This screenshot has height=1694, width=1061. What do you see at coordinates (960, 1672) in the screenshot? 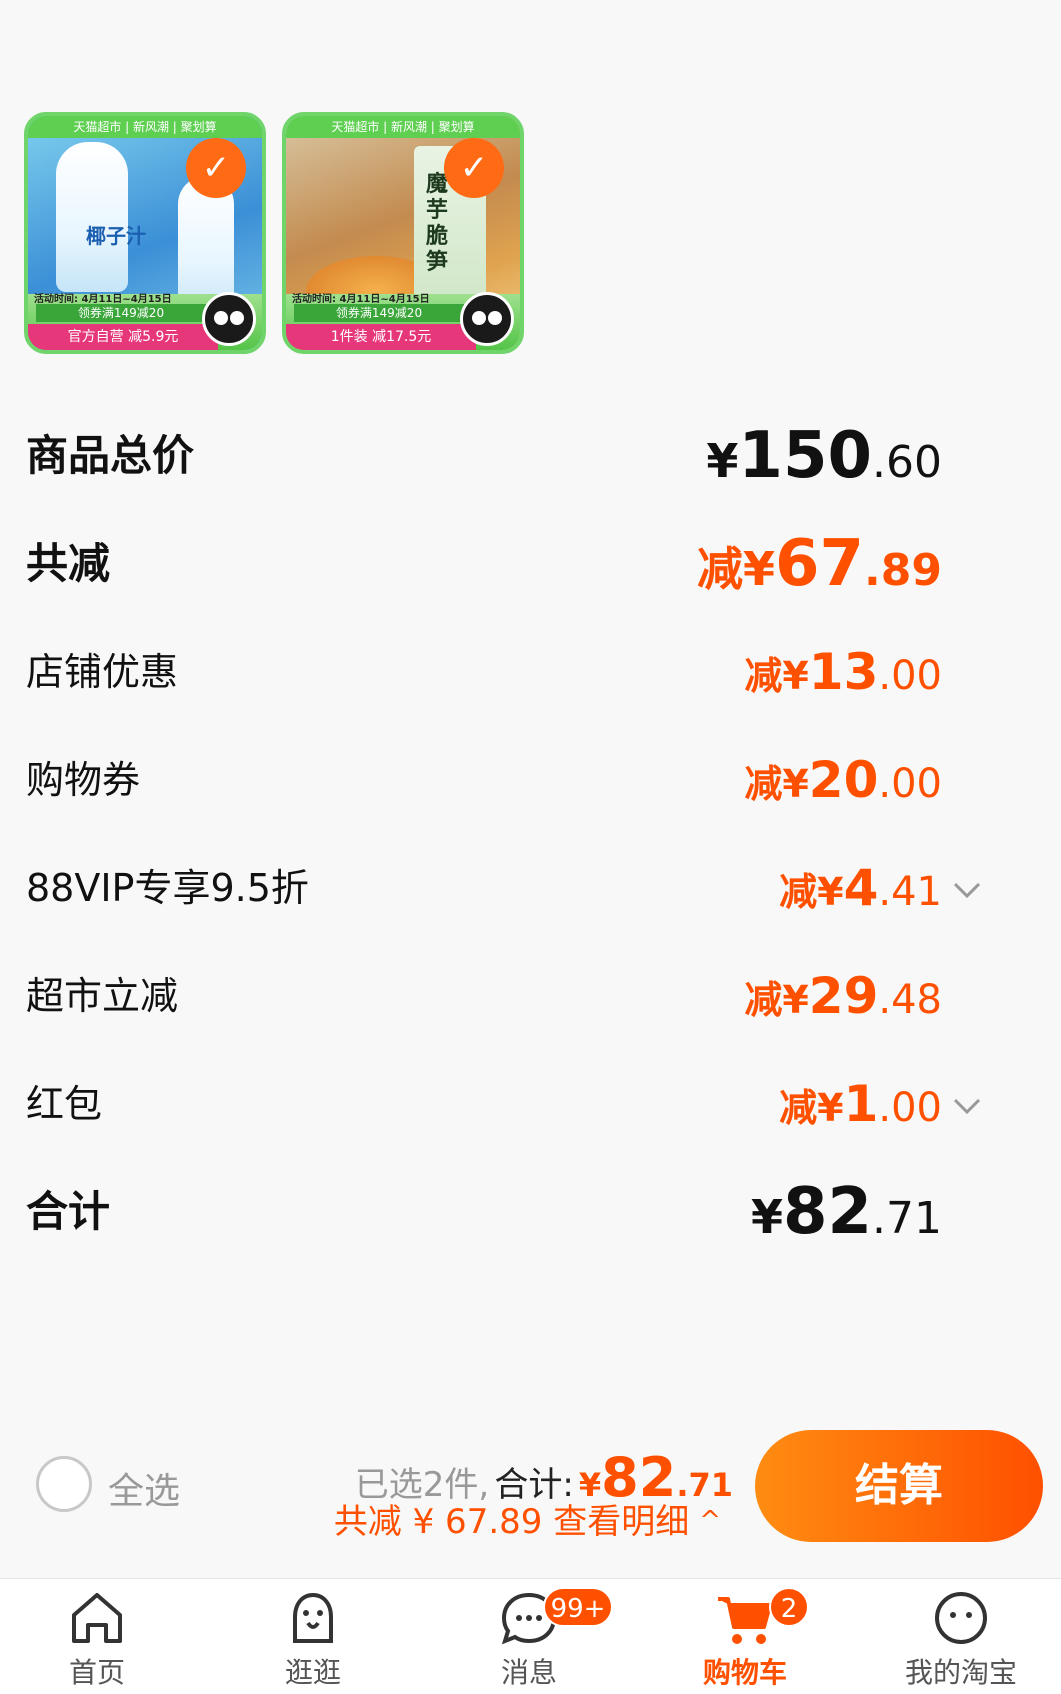
I see `tab-label: 我的淘宝` at bounding box center [960, 1672].